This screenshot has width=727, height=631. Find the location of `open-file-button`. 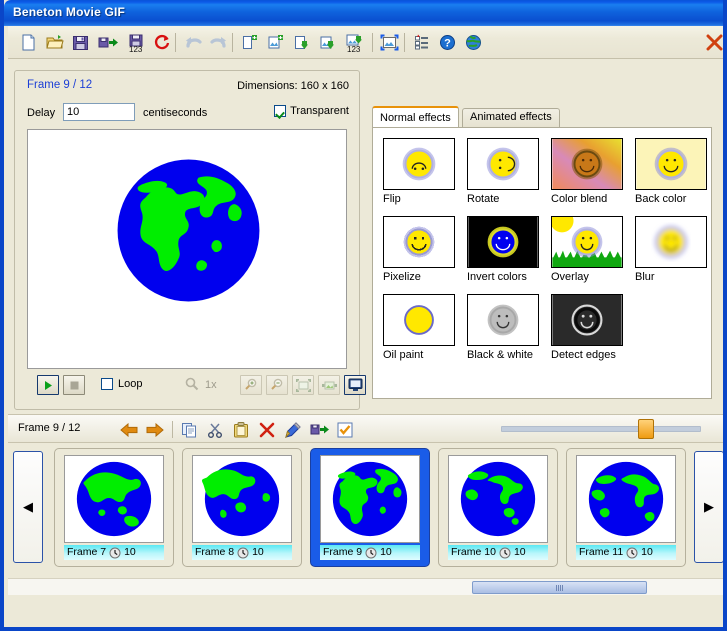

open-file-button is located at coordinates (54, 42).